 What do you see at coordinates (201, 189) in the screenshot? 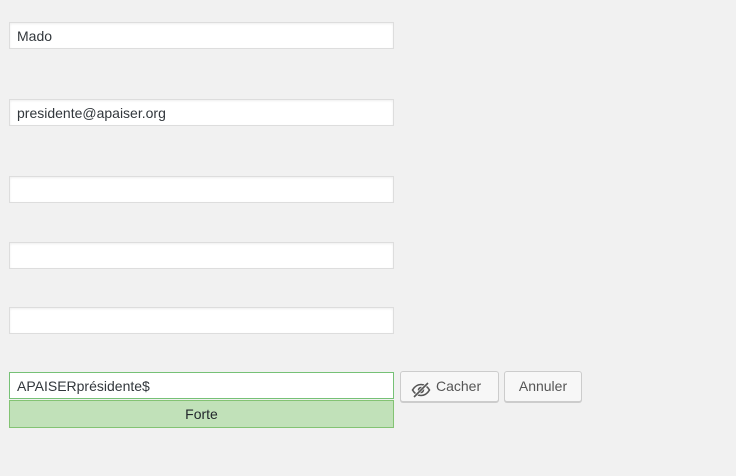
I see `website-input` at bounding box center [201, 189].